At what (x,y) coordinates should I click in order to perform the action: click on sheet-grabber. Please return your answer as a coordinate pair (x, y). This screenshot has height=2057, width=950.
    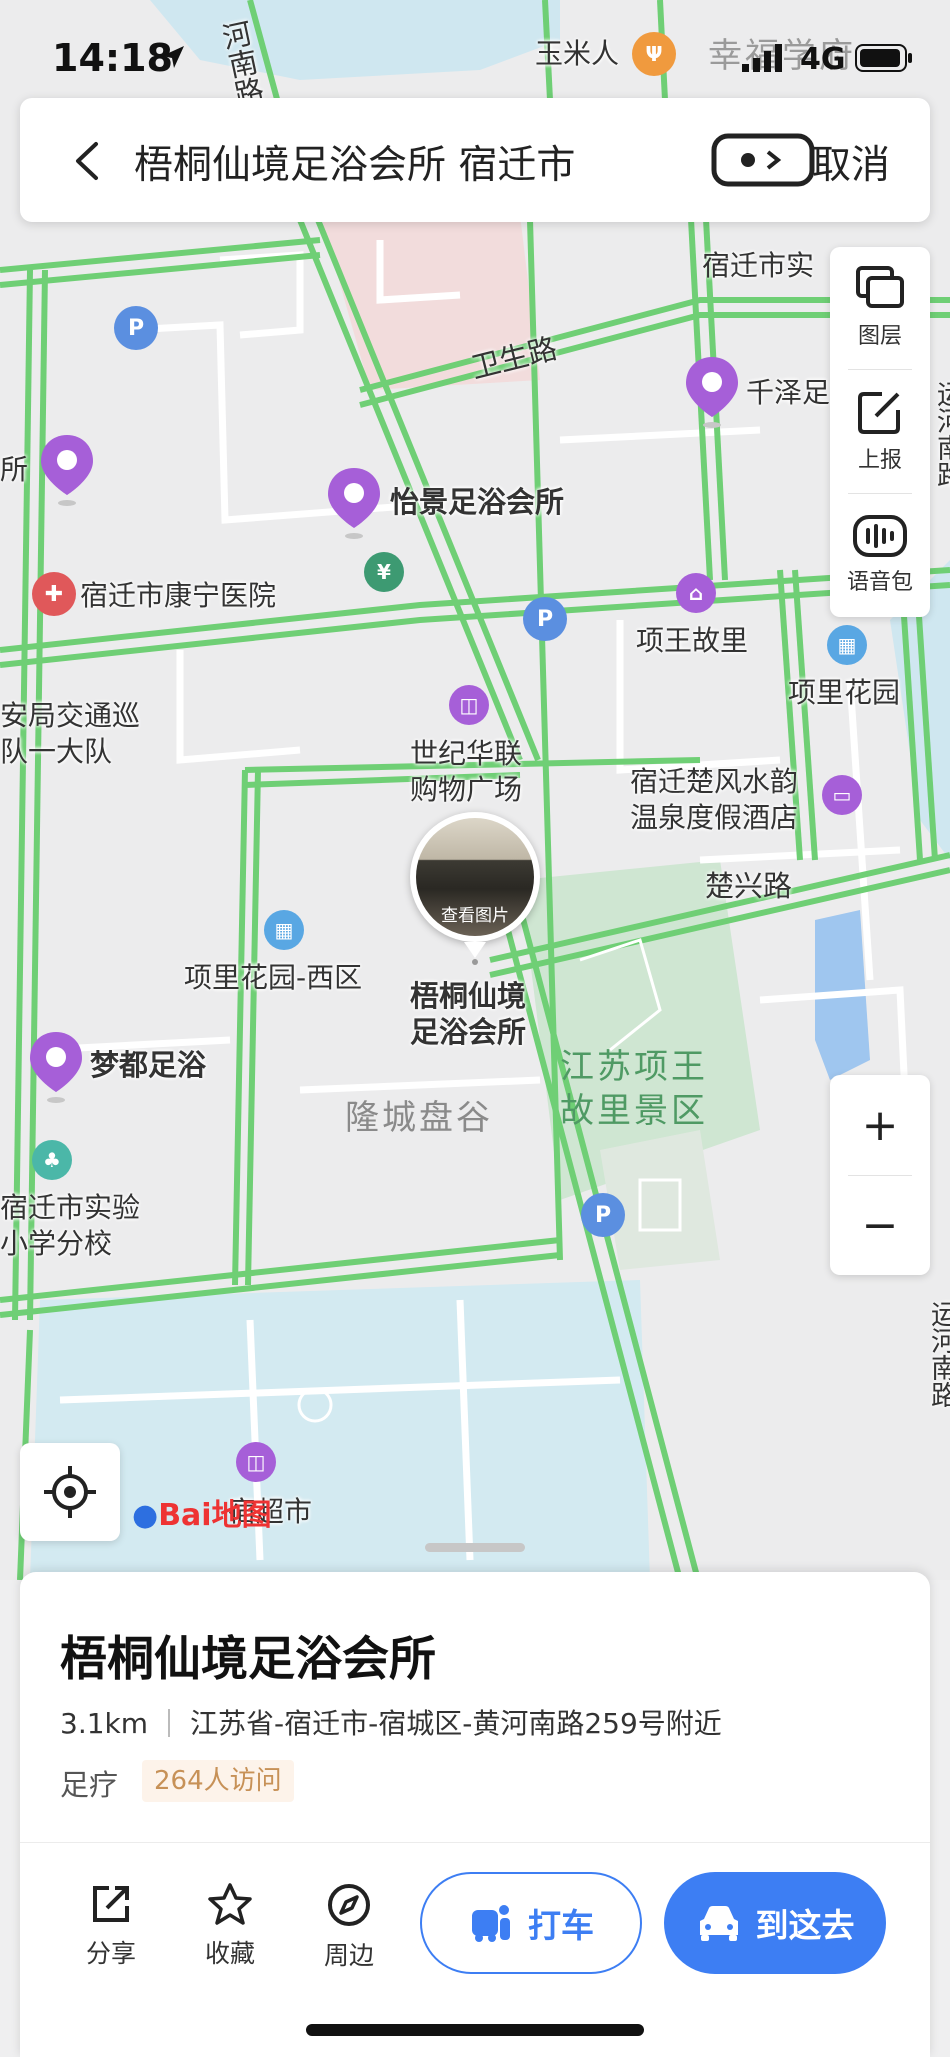
    Looking at the image, I should click on (475, 1547).